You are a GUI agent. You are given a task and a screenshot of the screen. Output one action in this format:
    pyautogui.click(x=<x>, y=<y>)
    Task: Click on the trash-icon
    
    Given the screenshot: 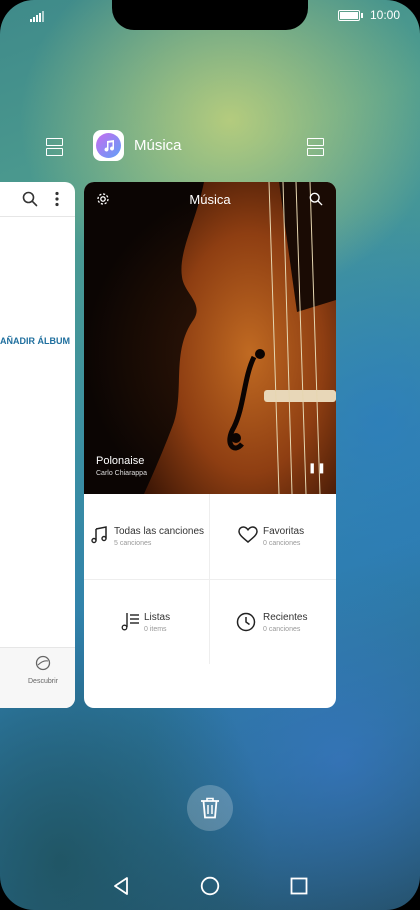 What is the action you would take?
    pyautogui.click(x=210, y=808)
    